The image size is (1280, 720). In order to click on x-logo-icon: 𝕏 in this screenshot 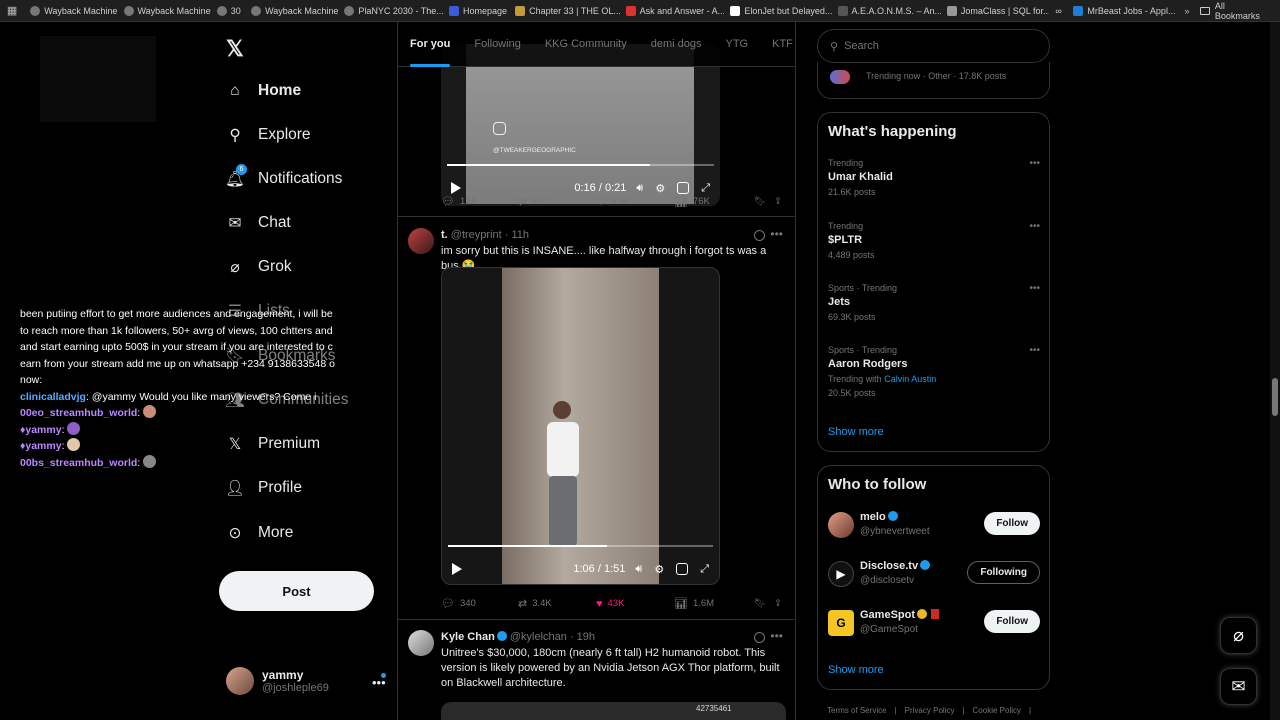, I will do `click(235, 49)`.